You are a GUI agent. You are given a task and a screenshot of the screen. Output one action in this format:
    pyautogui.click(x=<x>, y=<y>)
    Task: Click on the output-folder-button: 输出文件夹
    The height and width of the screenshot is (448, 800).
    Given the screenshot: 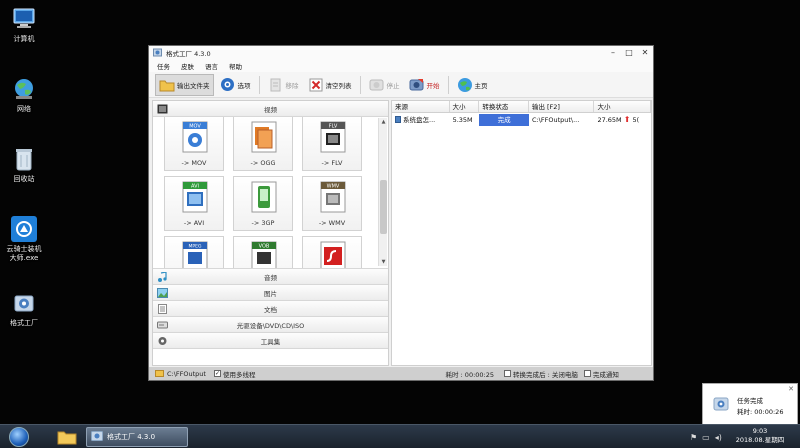 What is the action you would take?
    pyautogui.click(x=184, y=84)
    